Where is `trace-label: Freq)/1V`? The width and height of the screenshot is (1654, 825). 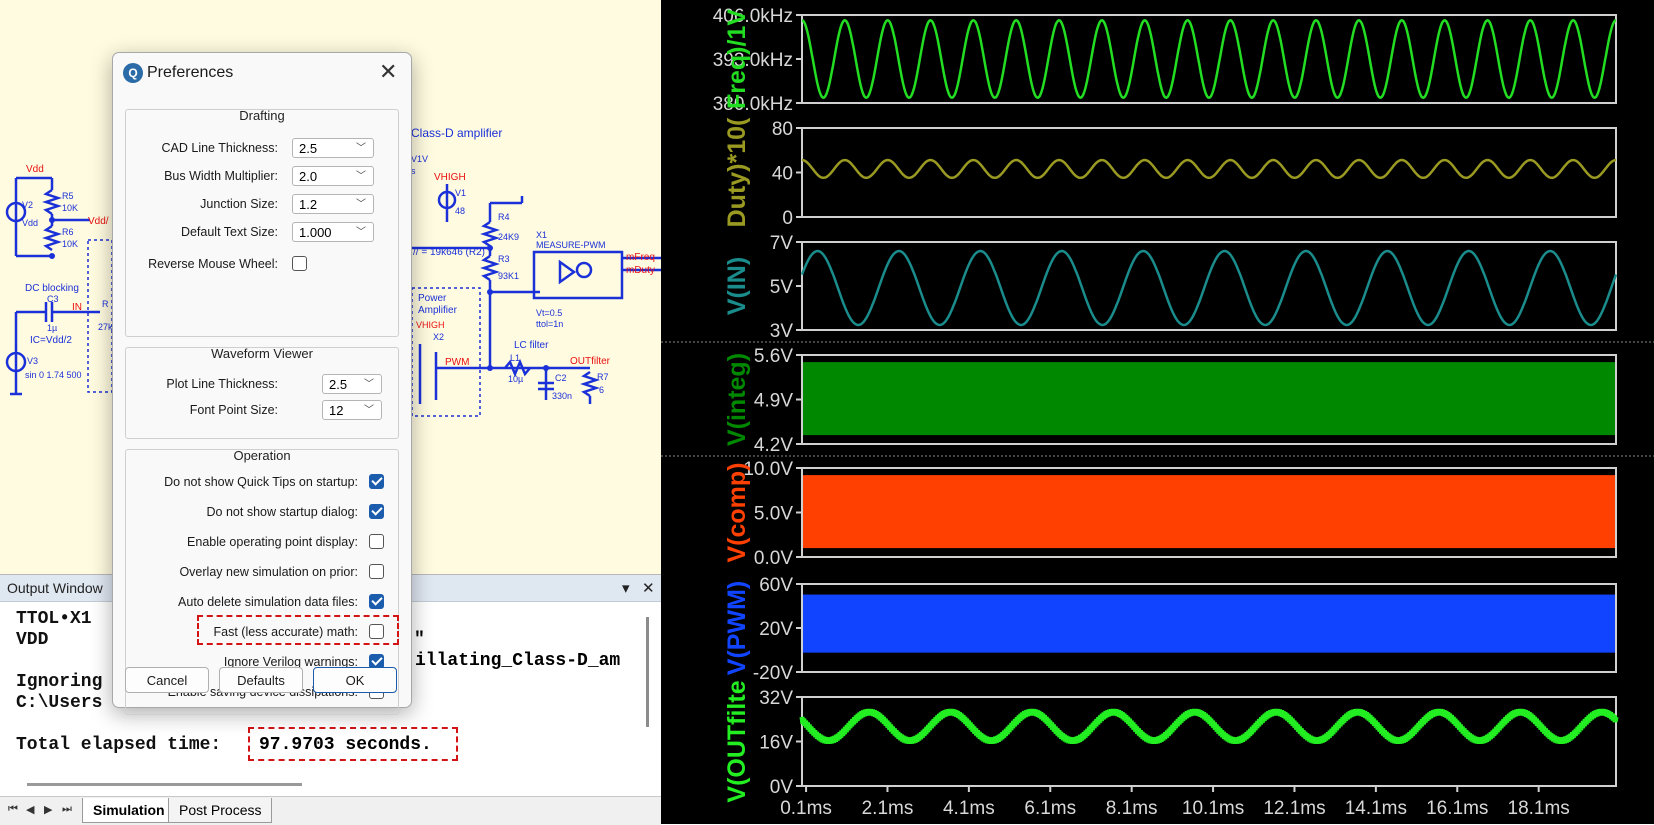
trace-label: Freq)/1V is located at coordinates (737, 59).